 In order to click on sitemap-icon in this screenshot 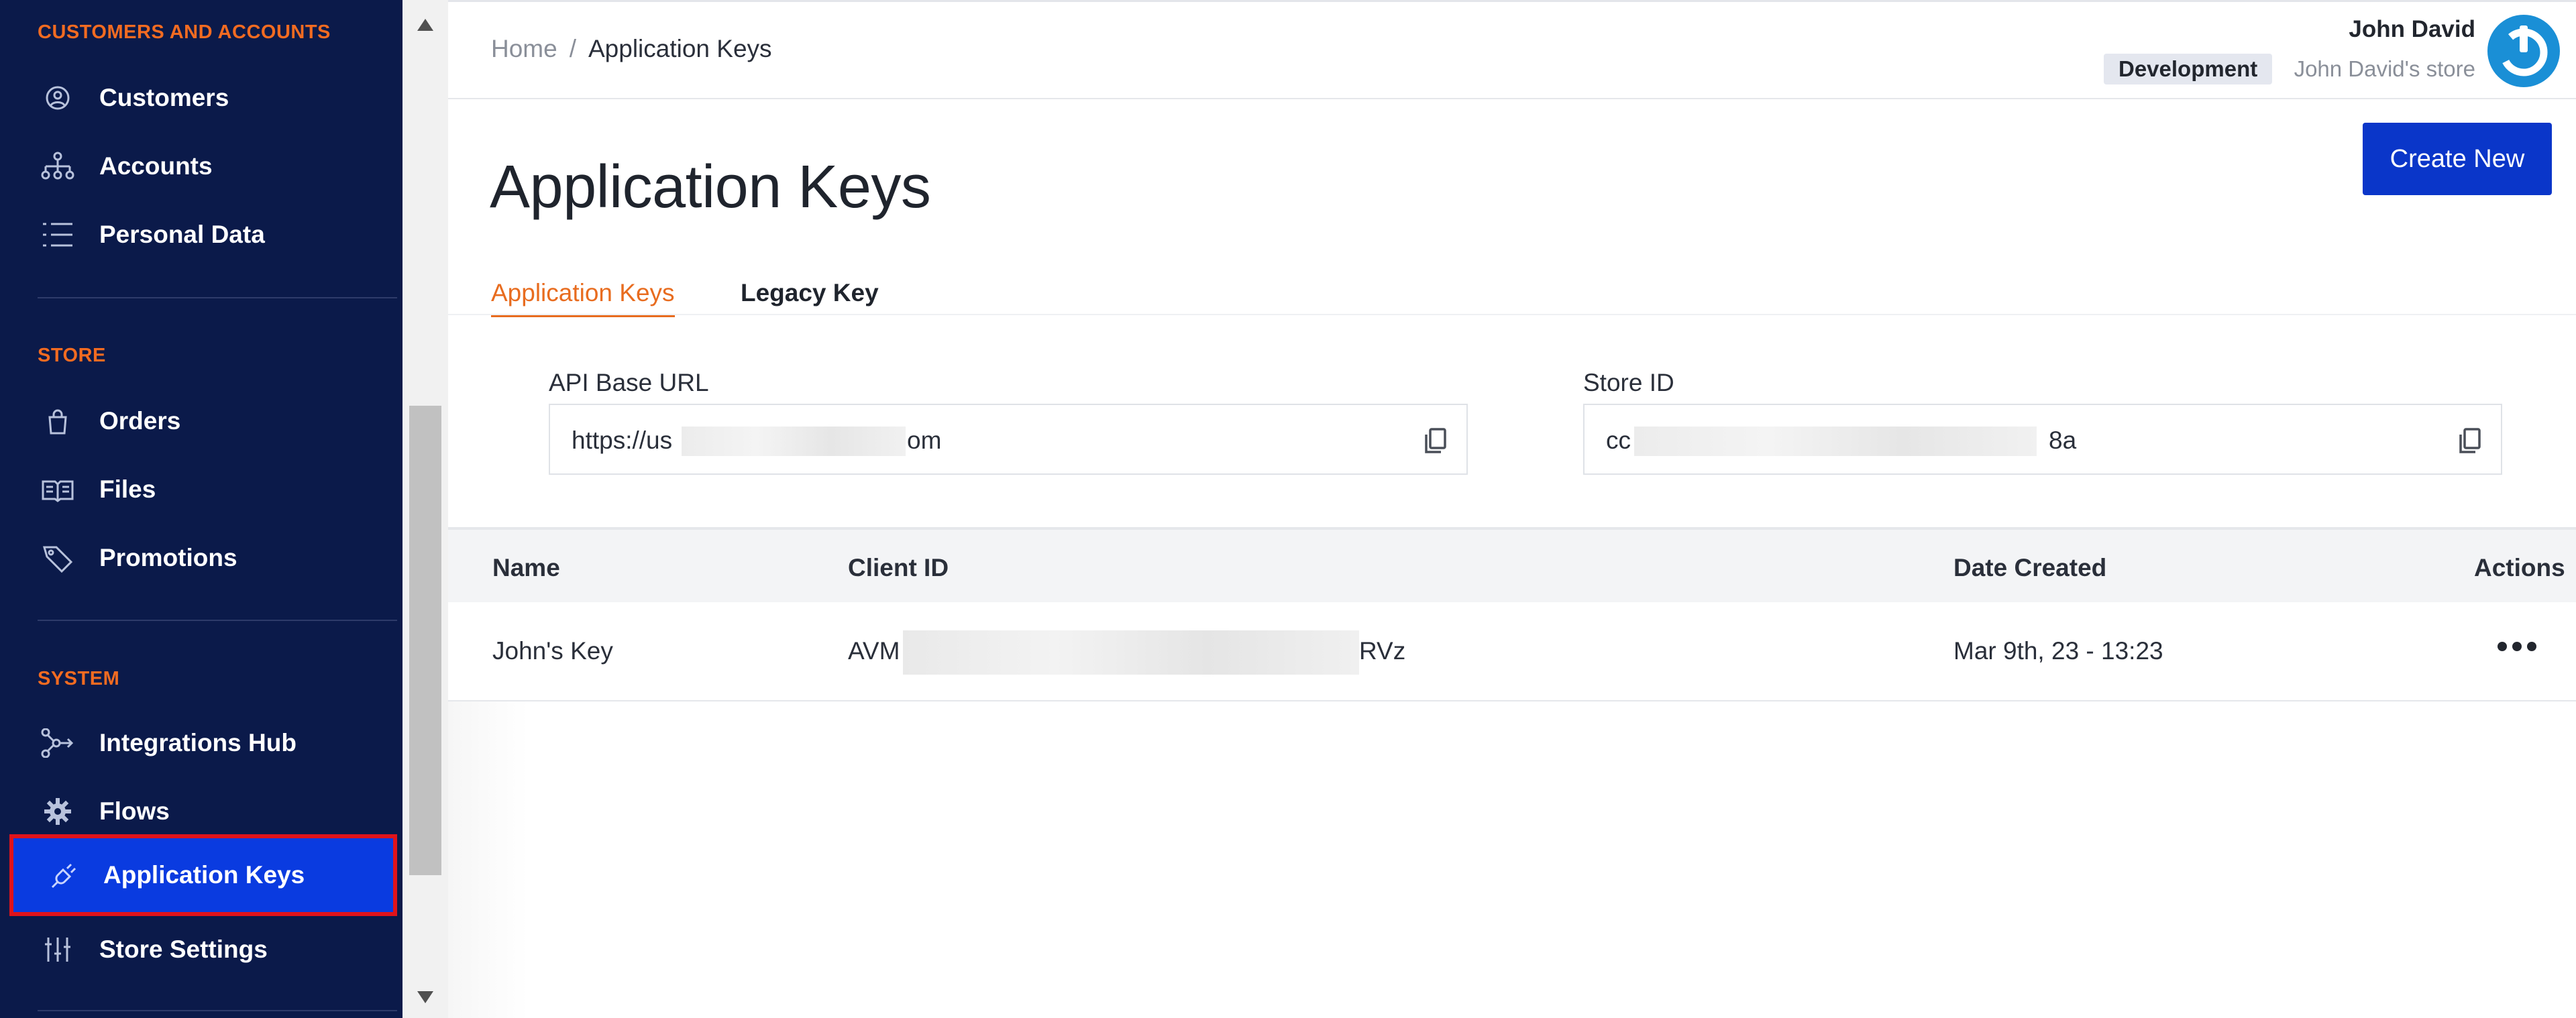, I will do `click(57, 166)`.